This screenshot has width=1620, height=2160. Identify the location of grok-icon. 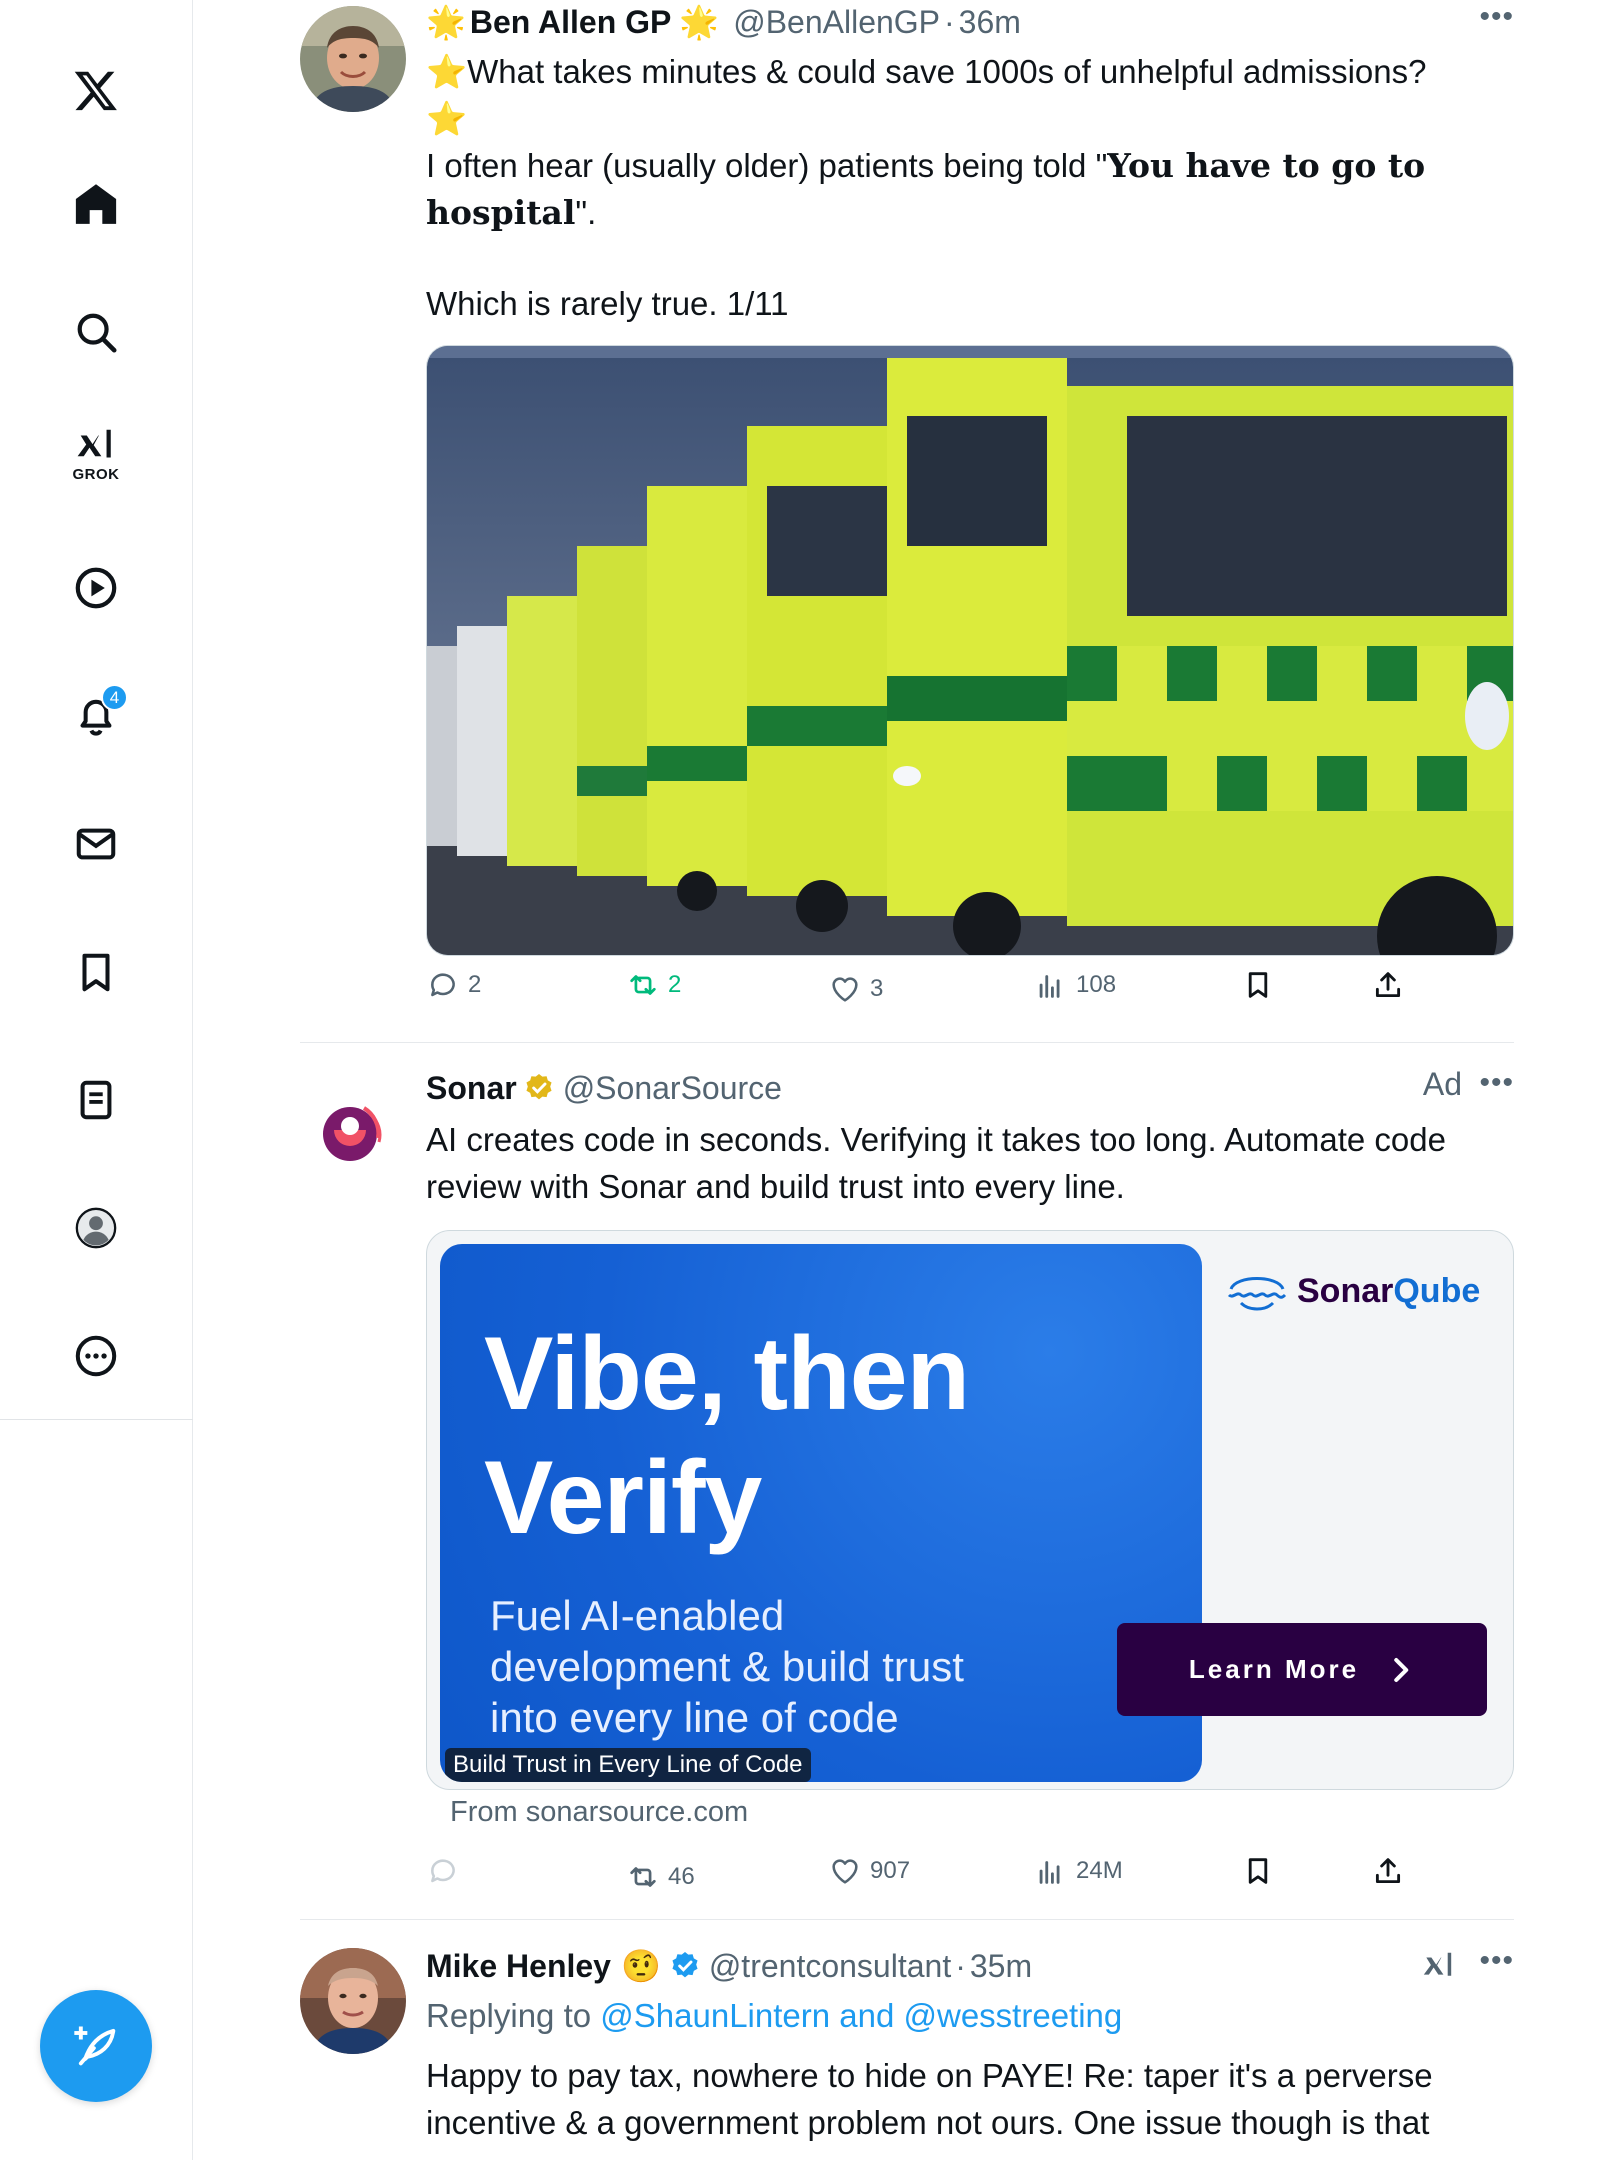
(1439, 1967).